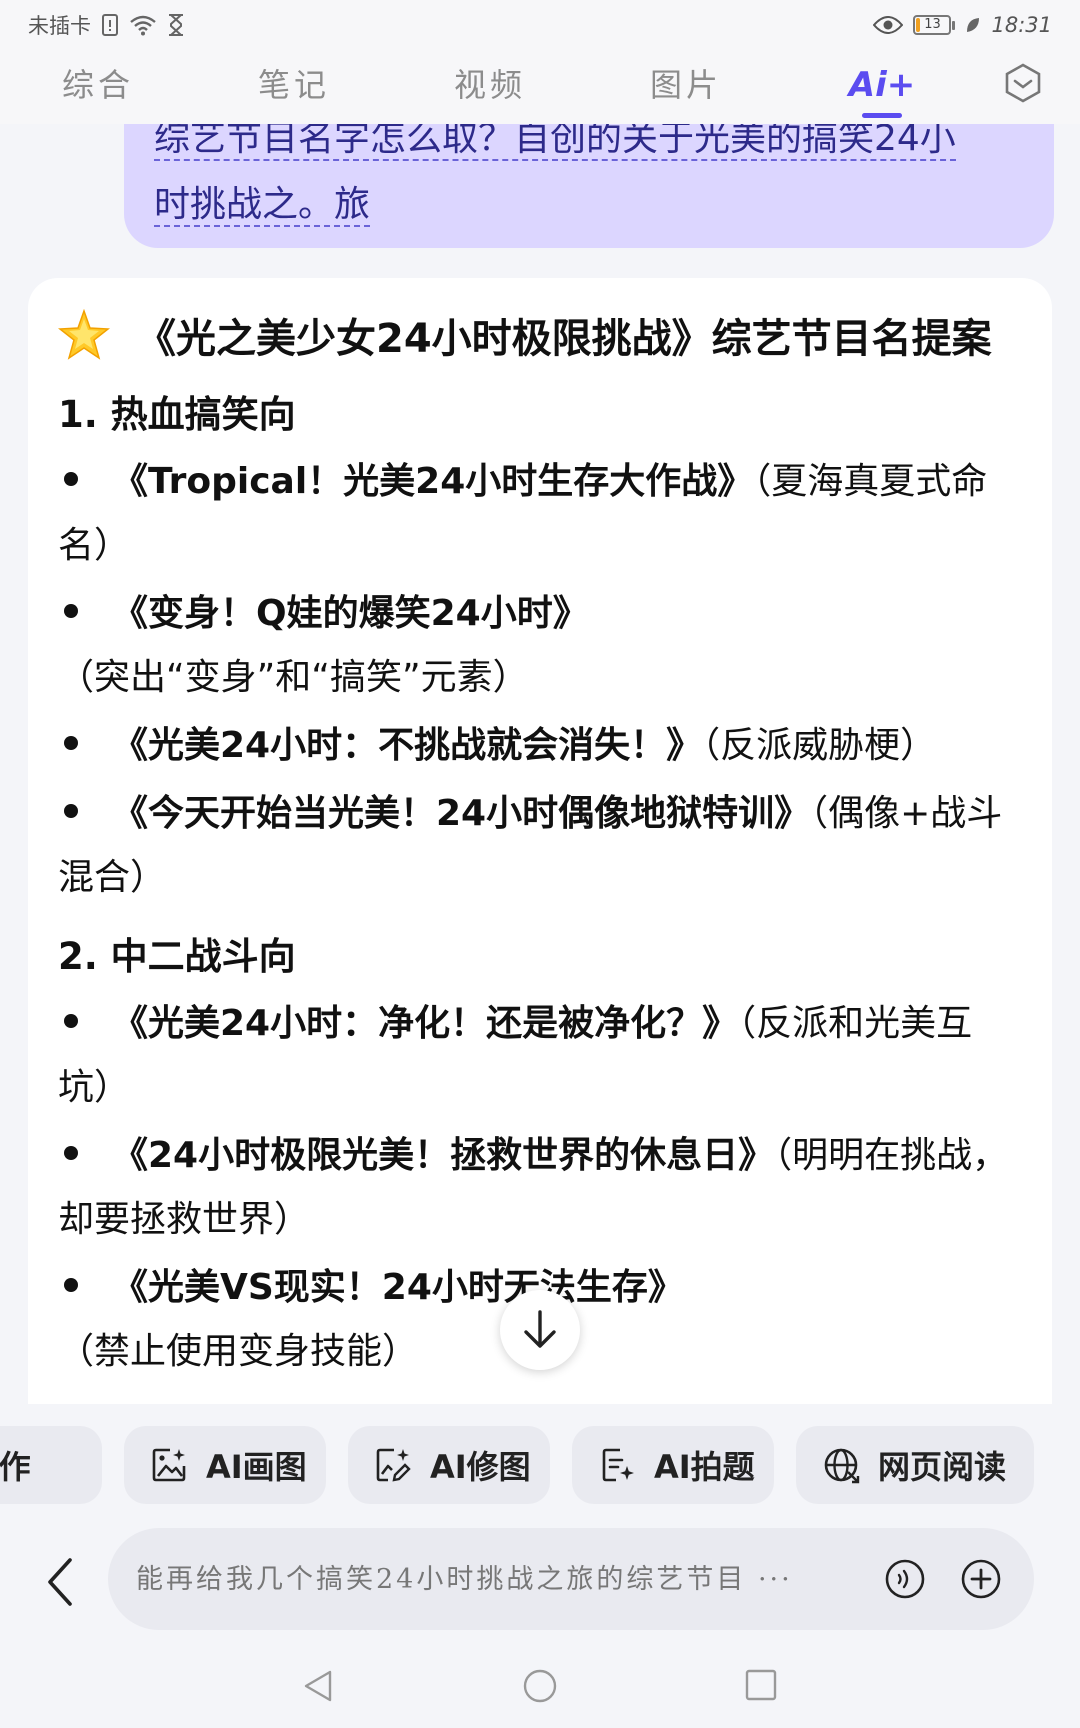 The height and width of the screenshot is (1728, 1080). What do you see at coordinates (59, 26) in the screenshot?
I see `carrier-text: 未插卡` at bounding box center [59, 26].